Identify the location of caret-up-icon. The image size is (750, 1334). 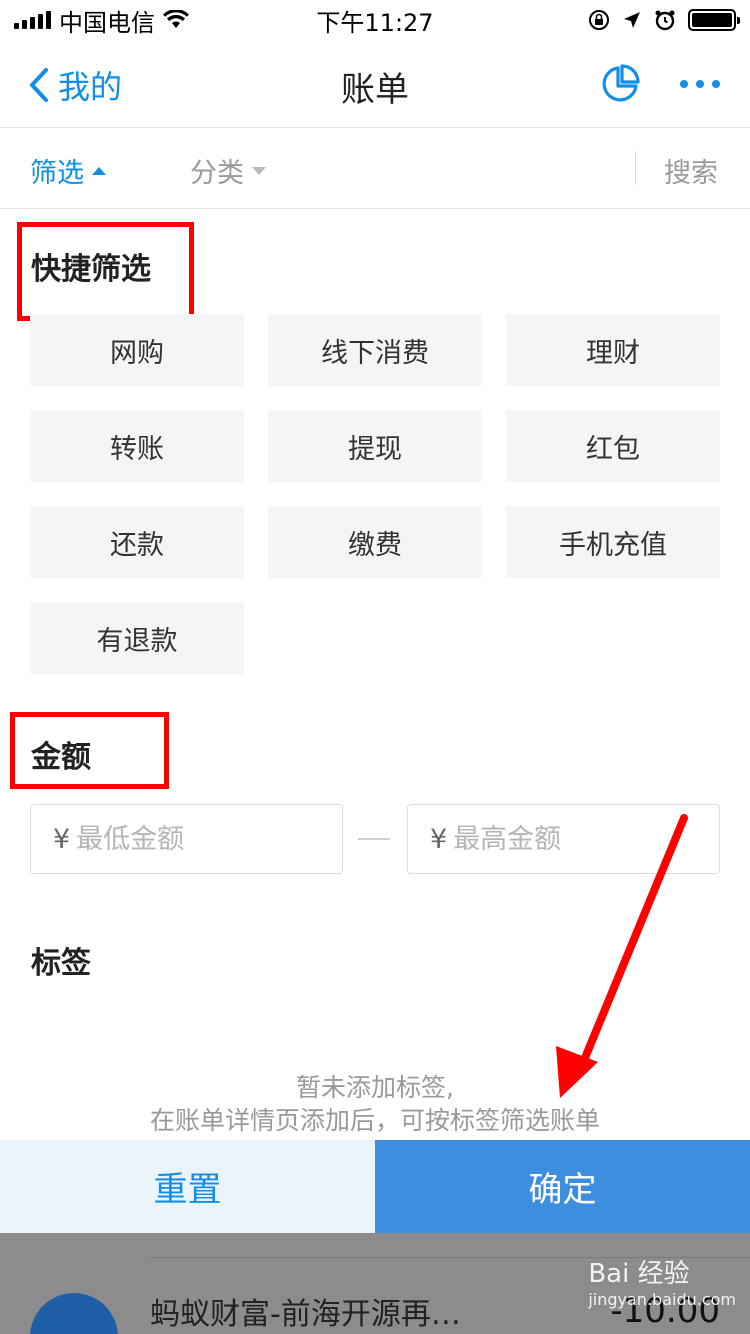
(99, 170).